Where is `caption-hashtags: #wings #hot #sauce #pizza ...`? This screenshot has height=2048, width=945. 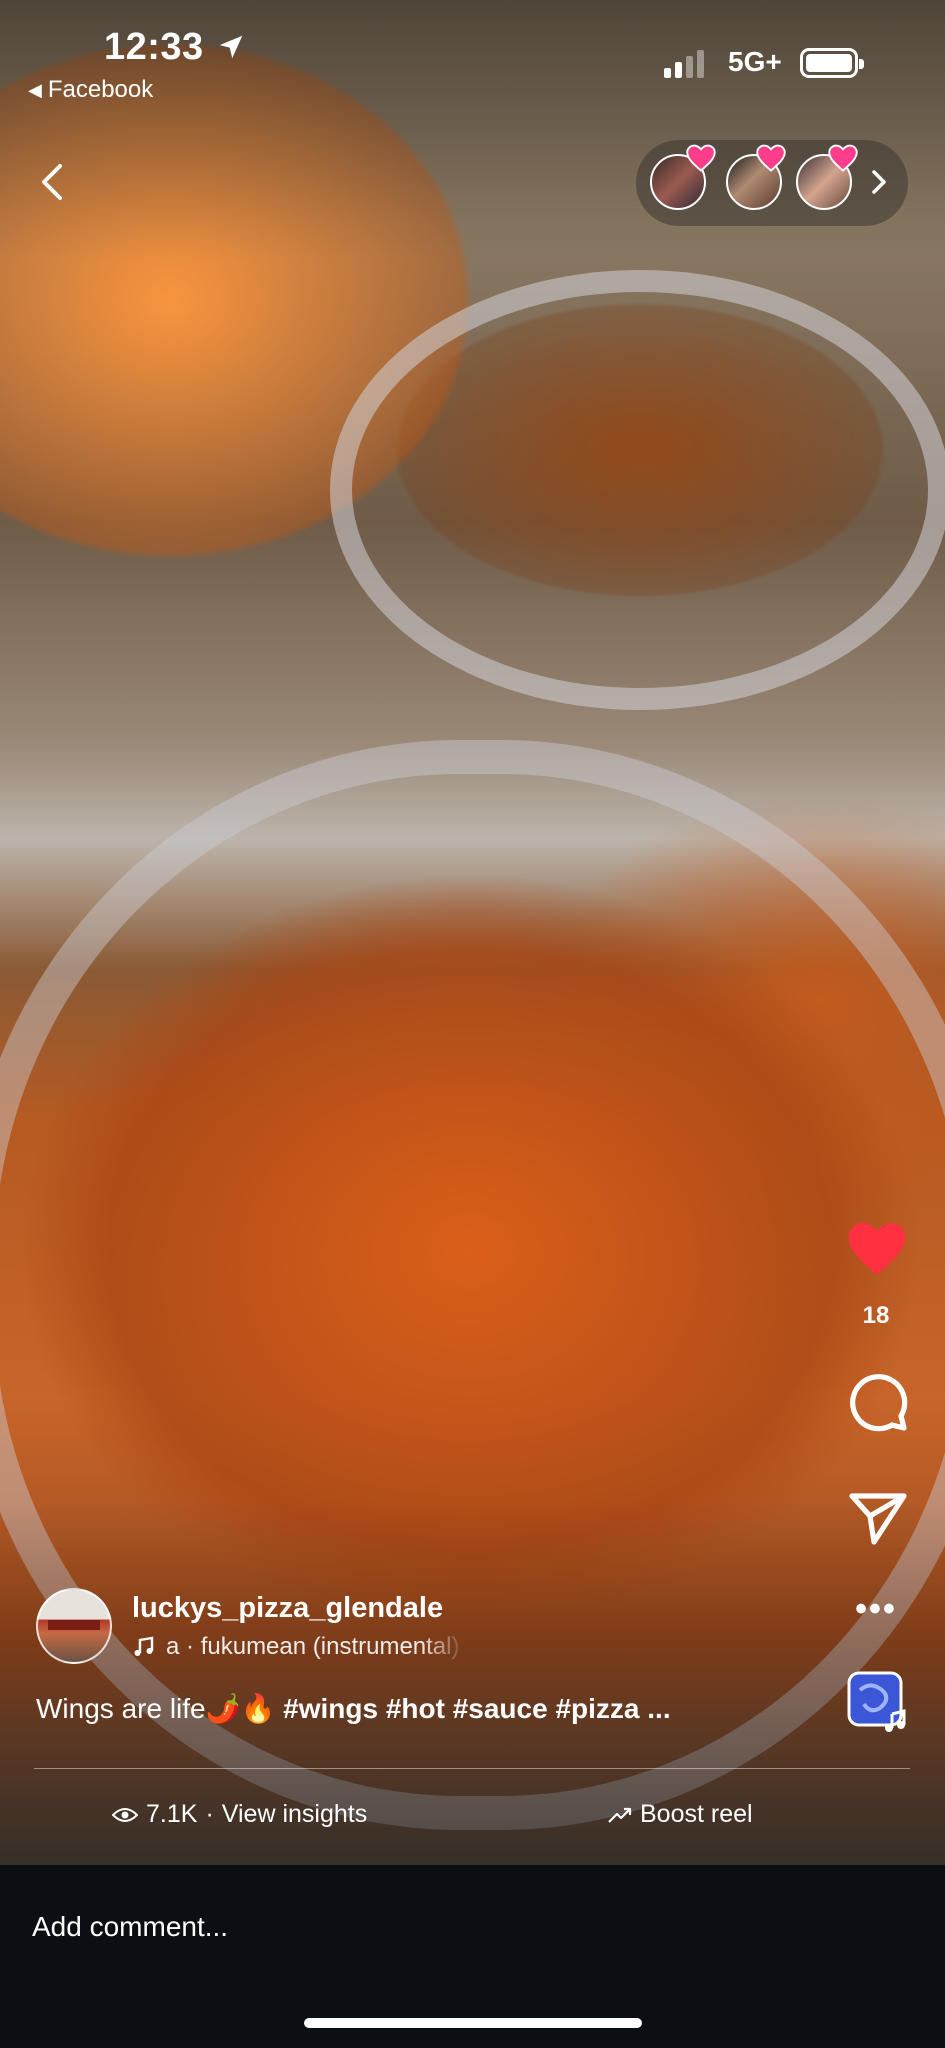
caption-hashtags: #wings #hot #sauce #pizza ... is located at coordinates (476, 1708).